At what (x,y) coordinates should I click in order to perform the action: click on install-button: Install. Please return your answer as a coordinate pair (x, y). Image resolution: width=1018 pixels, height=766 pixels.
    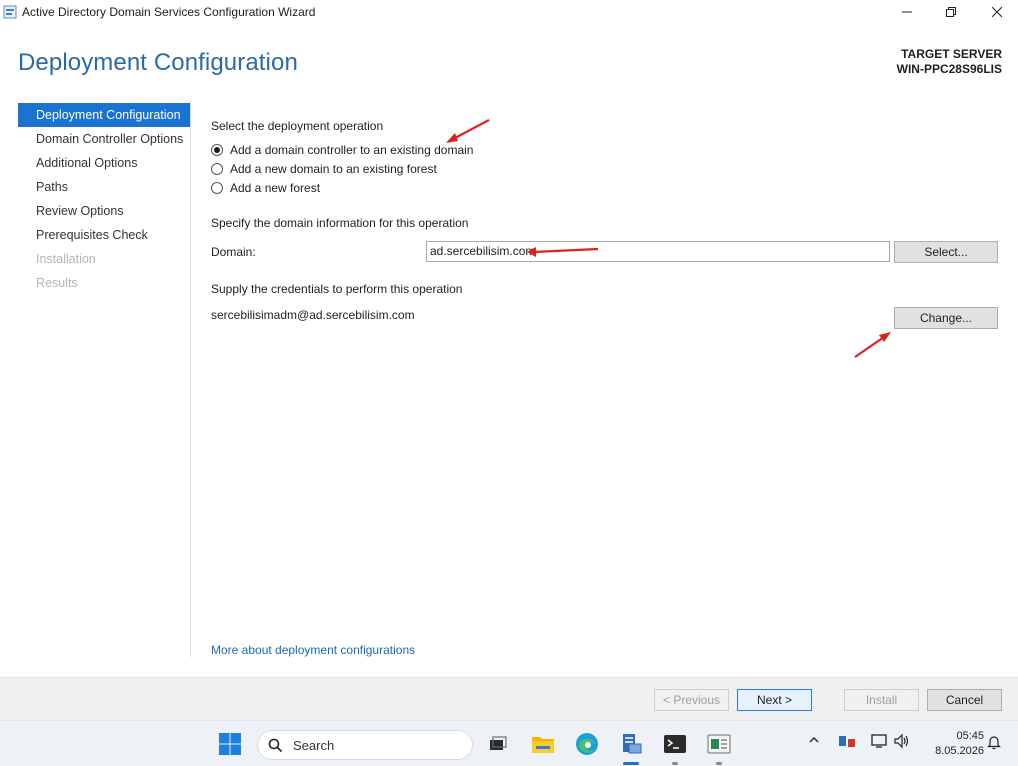
    Looking at the image, I should click on (881, 700).